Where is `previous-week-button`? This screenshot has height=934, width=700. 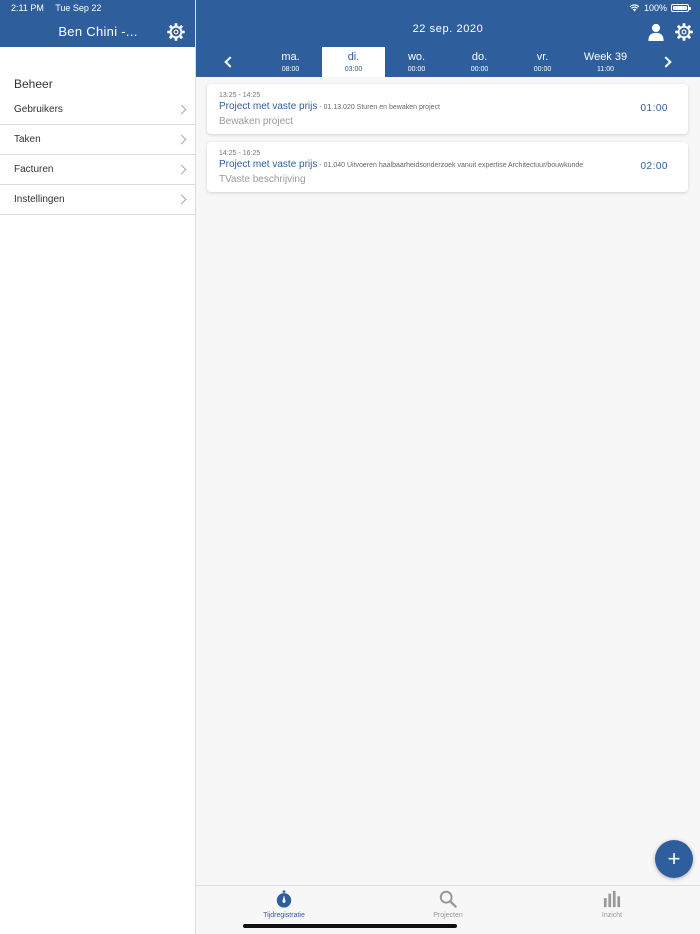
previous-week-button is located at coordinates (228, 62).